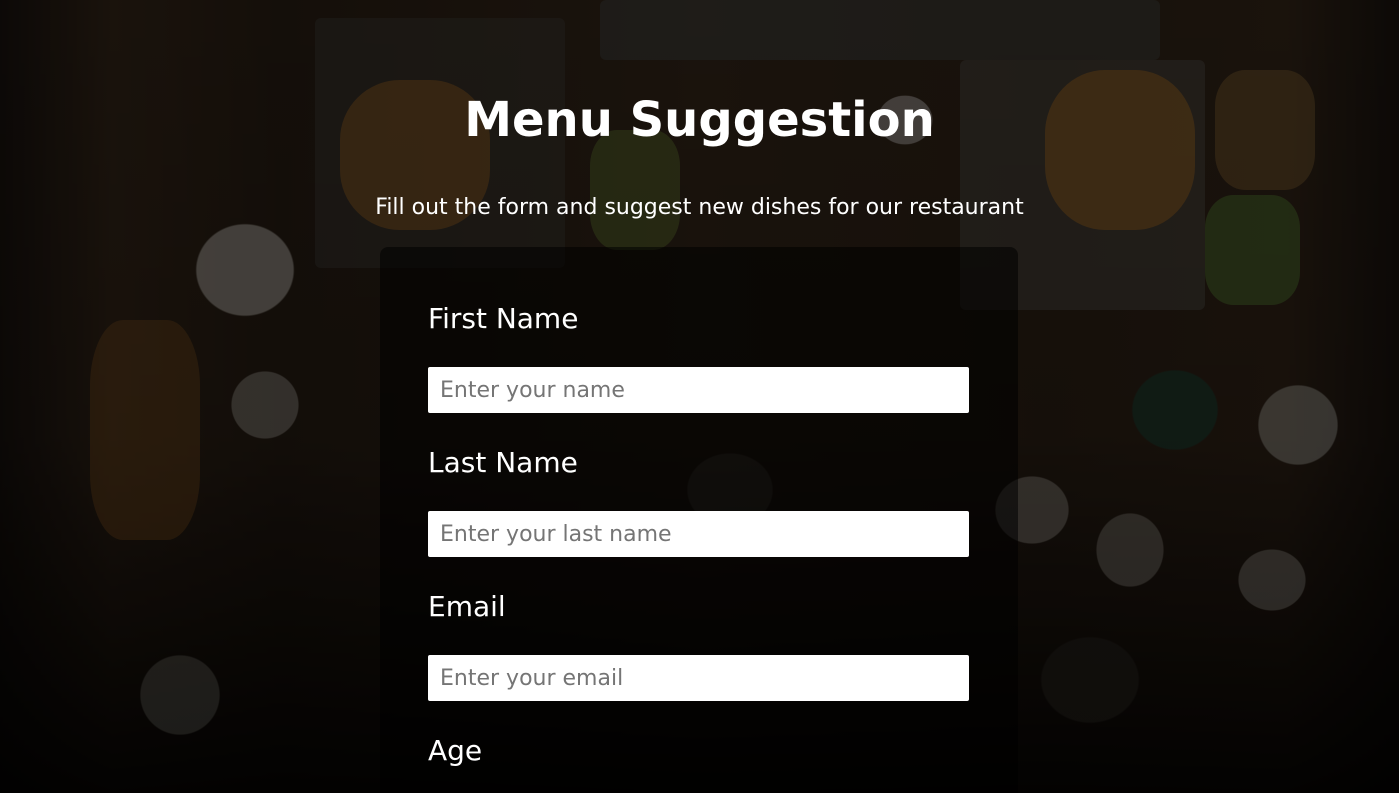  I want to click on last-name-label: Last Name, so click(503, 462).